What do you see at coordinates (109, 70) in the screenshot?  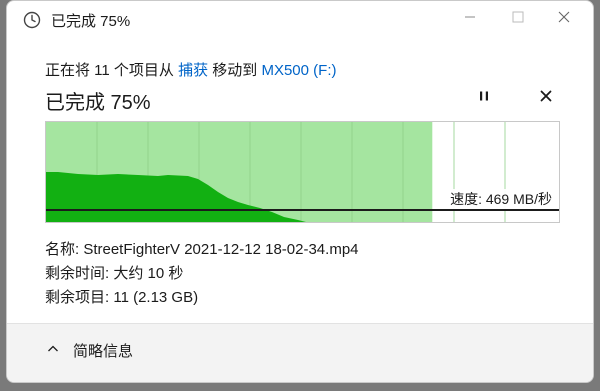 I see `operation-prefix: 正在将 11 个项目从` at bounding box center [109, 70].